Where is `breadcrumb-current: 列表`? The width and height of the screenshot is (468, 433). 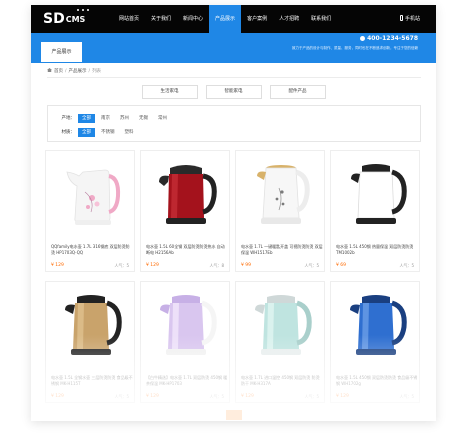 breadcrumb-current: 列表 is located at coordinates (97, 71).